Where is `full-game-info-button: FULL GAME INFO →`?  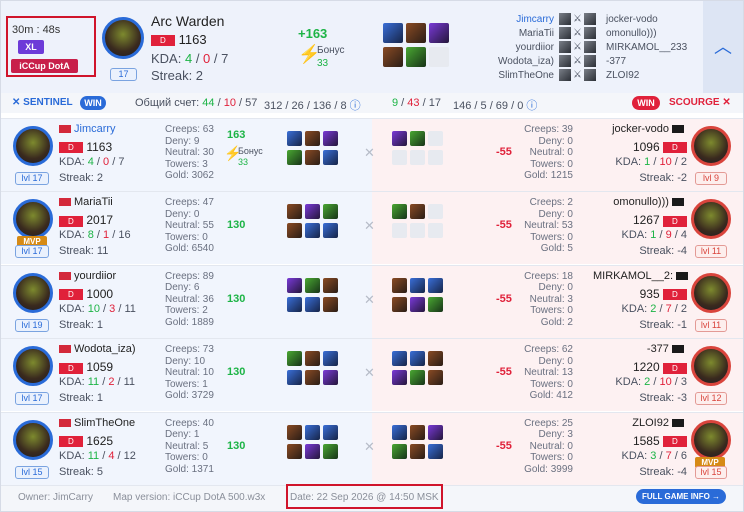 full-game-info-button: FULL GAME INFO → is located at coordinates (681, 496).